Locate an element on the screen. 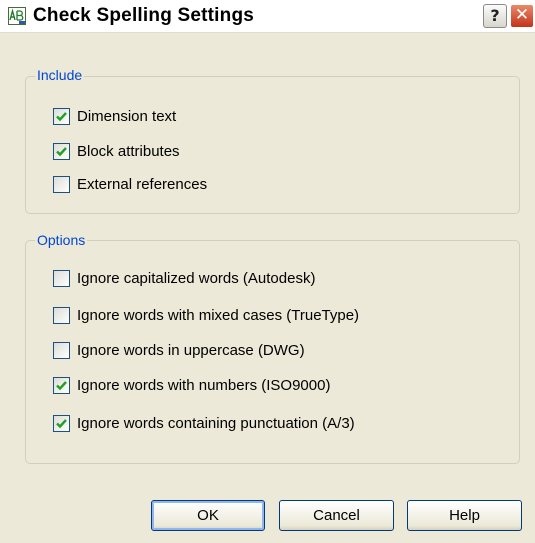 The height and width of the screenshot is (543, 535). include-group-title: Include is located at coordinates (60, 75).